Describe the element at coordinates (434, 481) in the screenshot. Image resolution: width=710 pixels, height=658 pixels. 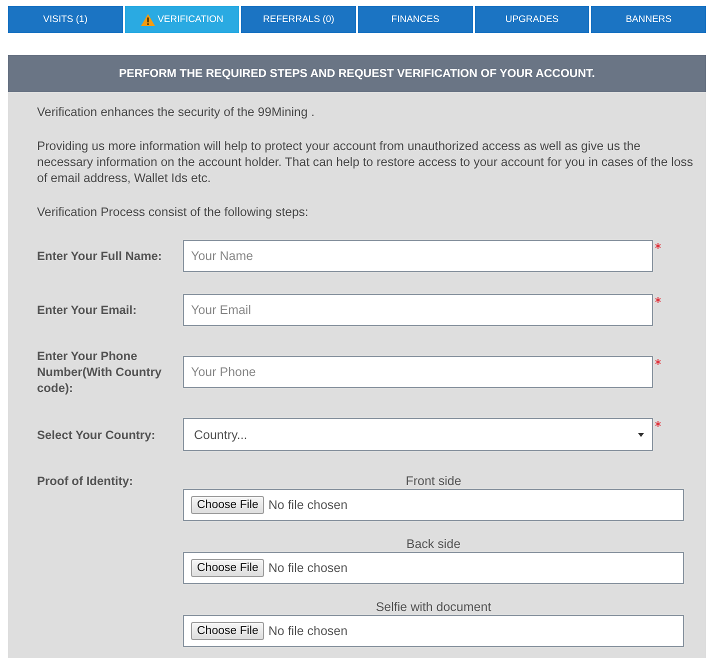
I see `upload-caption: Front side` at that location.